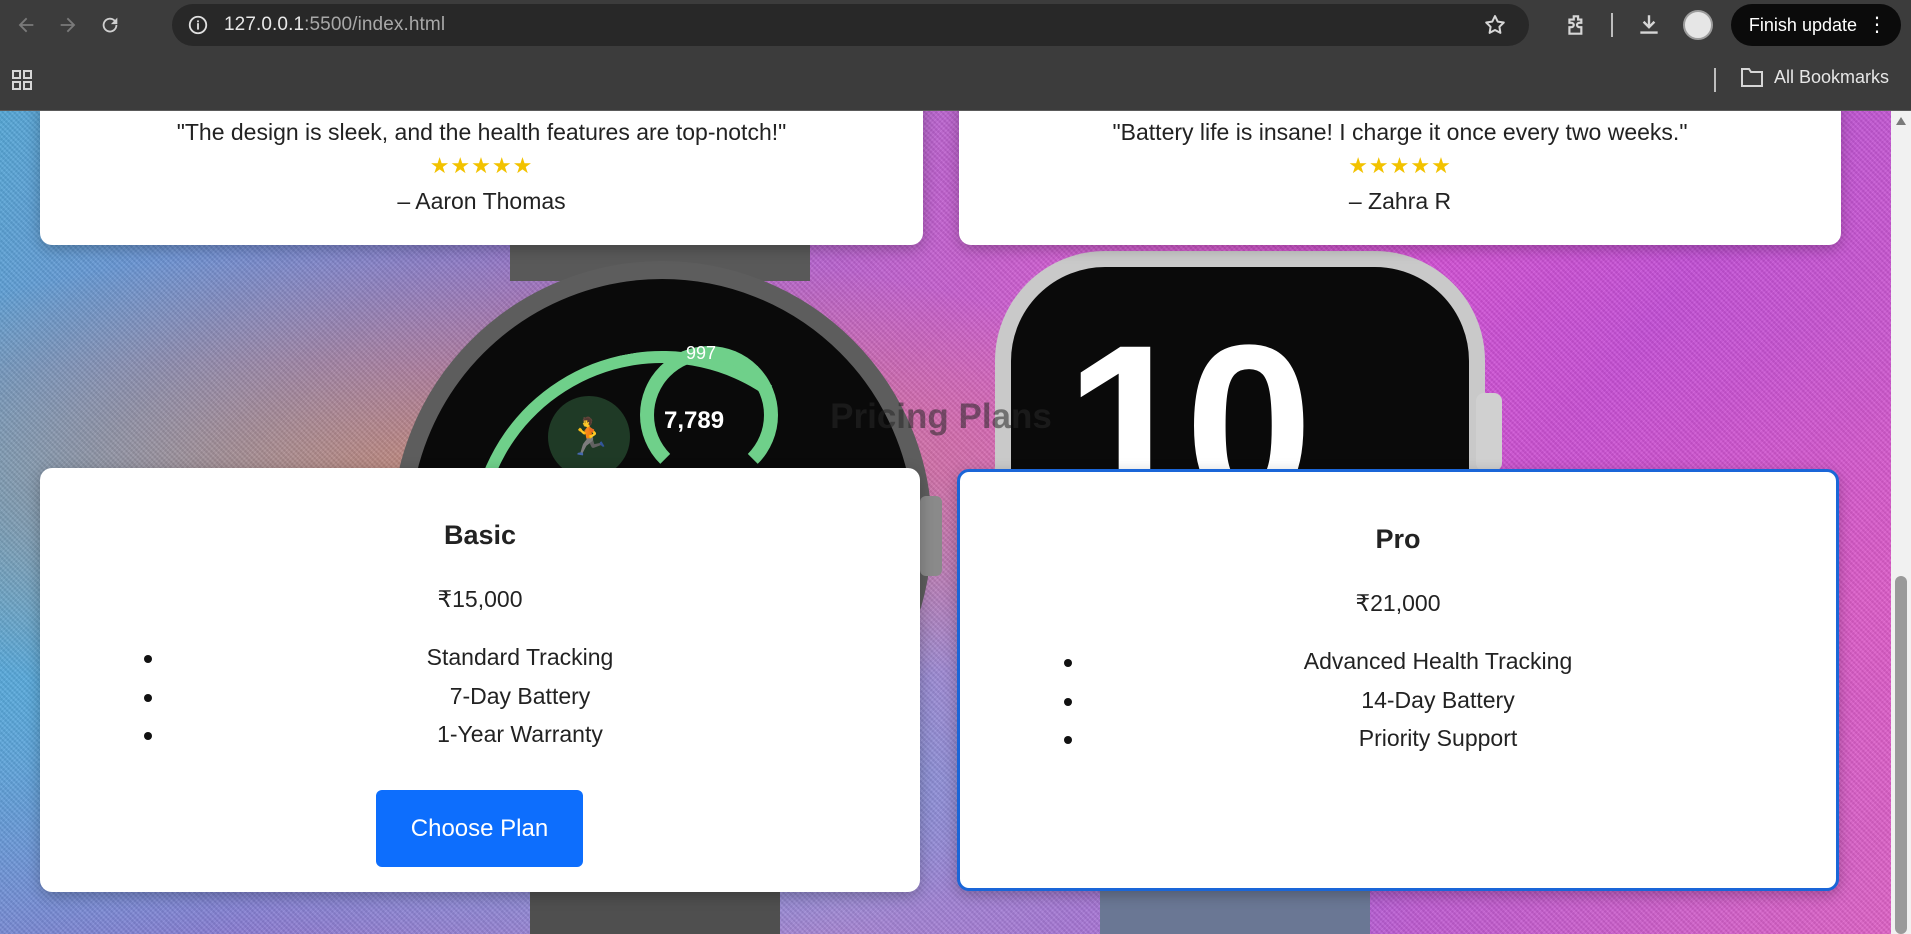 This screenshot has height=934, width=1911. I want to click on address-bar: 127.0.0.1:5500/index.html, so click(850, 25).